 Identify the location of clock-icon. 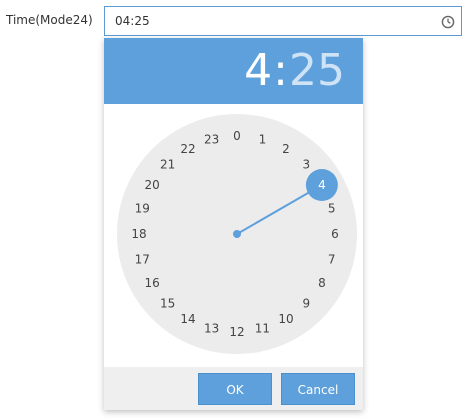
(448, 21).